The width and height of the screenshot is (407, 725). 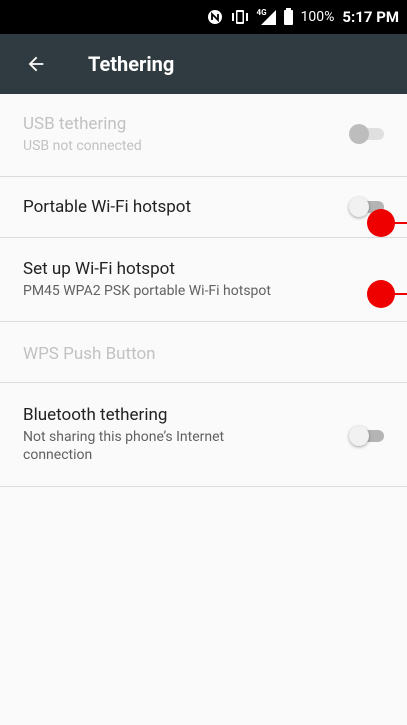 What do you see at coordinates (366, 436) in the screenshot?
I see `bluetooth-tethering-switch` at bounding box center [366, 436].